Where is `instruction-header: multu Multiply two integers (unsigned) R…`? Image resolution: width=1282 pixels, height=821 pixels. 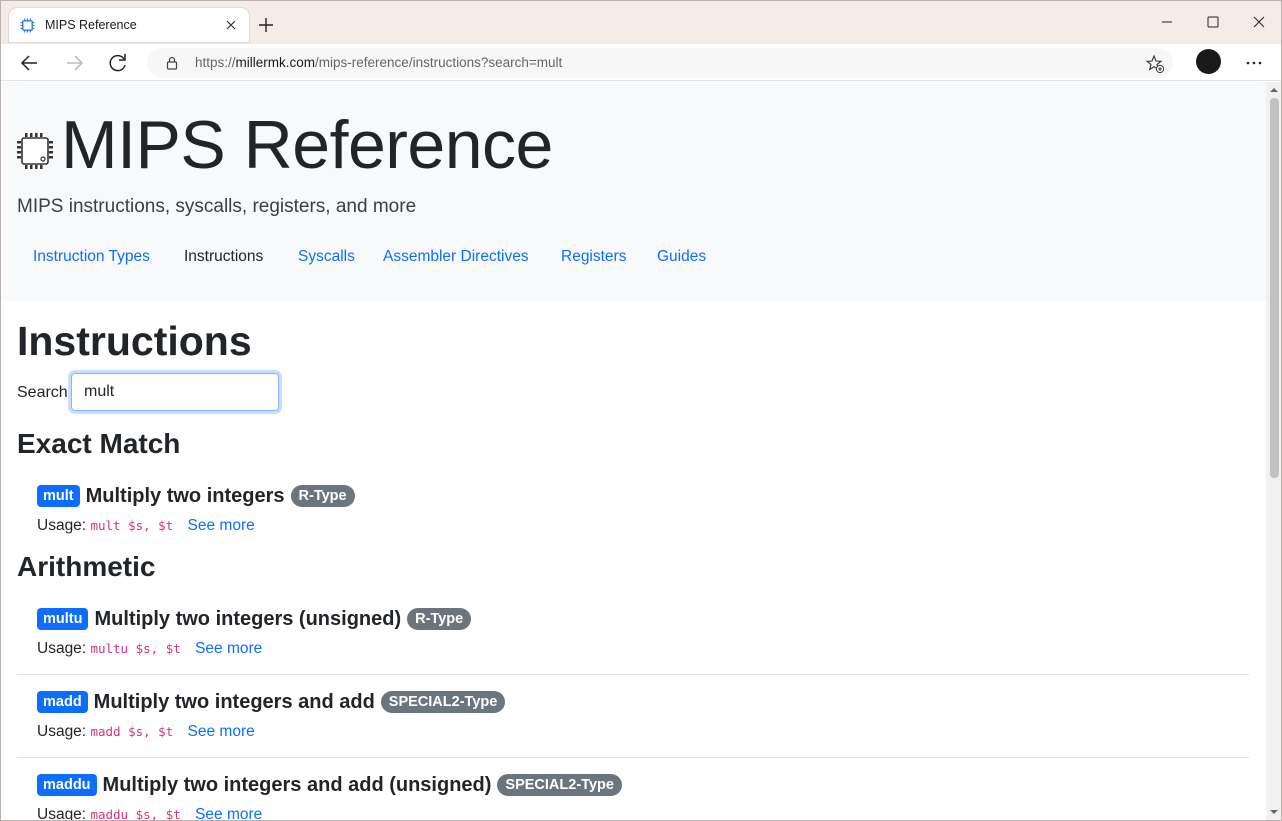 instruction-header: multu Multiply two integers (unsigned) R… is located at coordinates (254, 619).